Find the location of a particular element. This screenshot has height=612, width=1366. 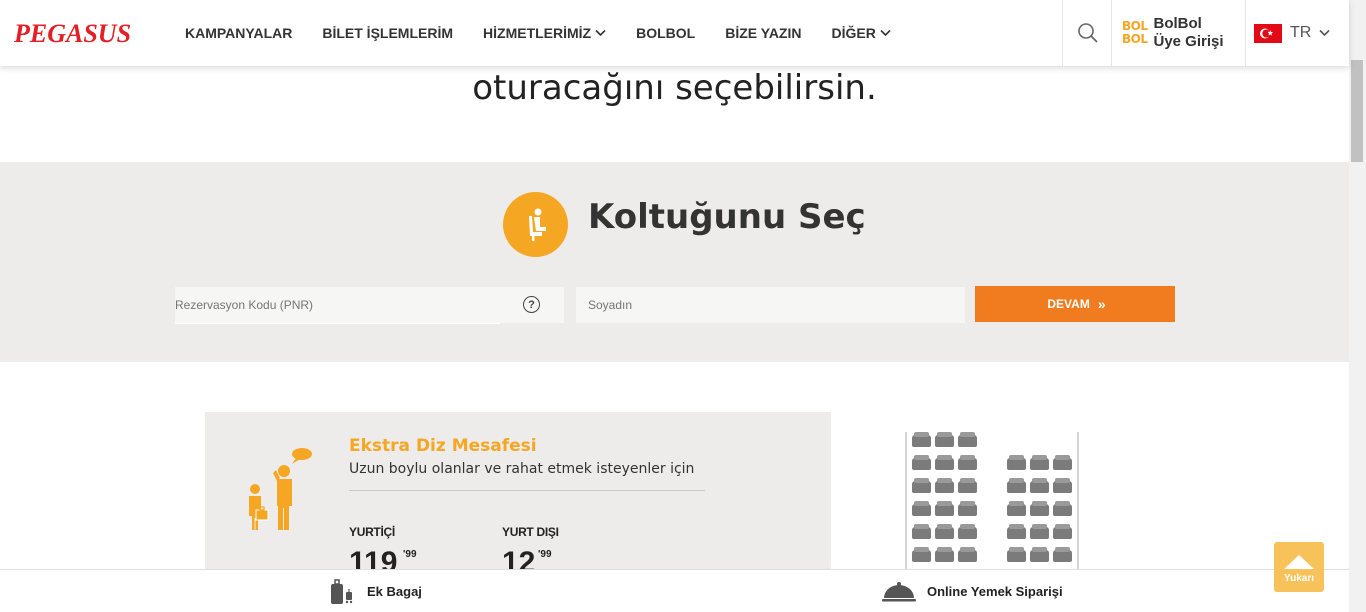

bolbol-logo: BOL BOL is located at coordinates (1135, 33).